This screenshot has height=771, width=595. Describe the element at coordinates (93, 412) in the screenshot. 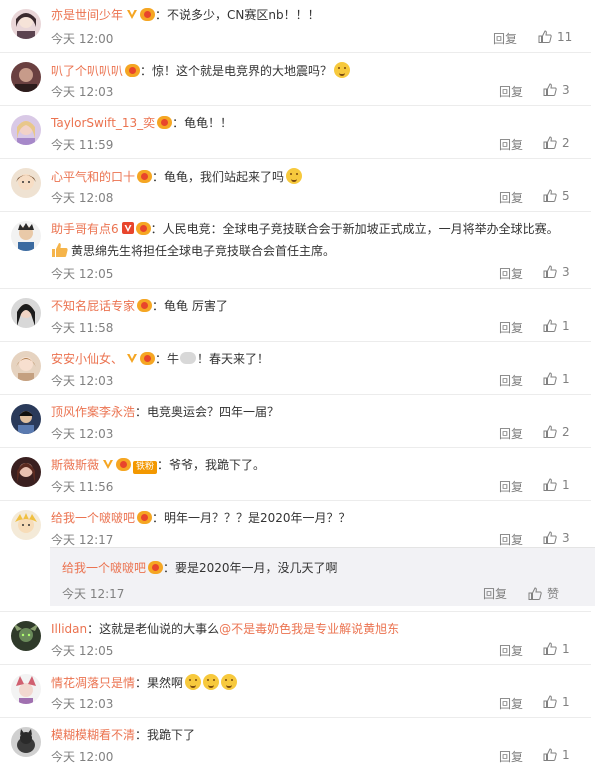

I see `username-link: 顶风作案李永浩` at that location.